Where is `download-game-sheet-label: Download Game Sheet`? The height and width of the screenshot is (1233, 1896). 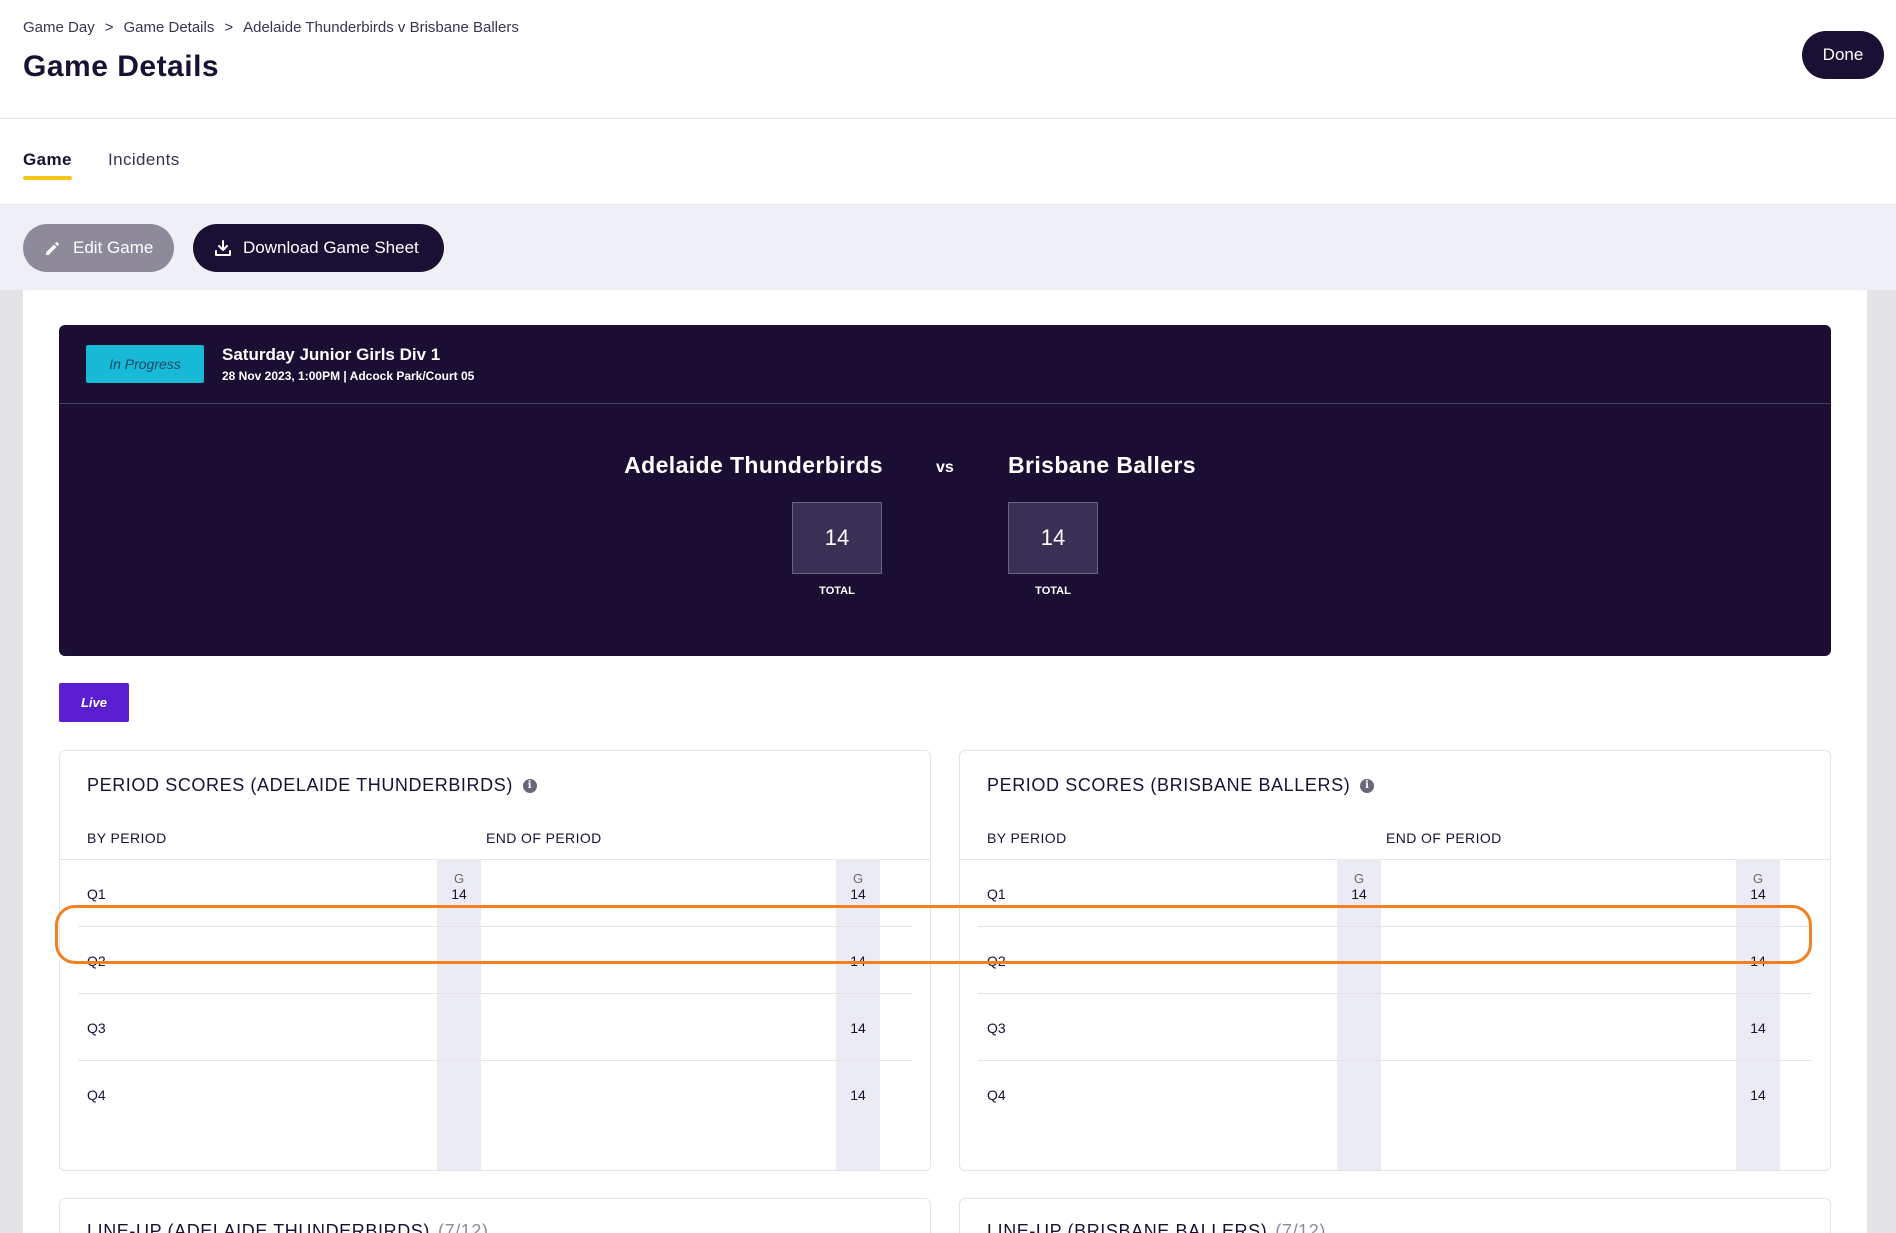
download-game-sheet-label: Download Game Sheet is located at coordinates (331, 247).